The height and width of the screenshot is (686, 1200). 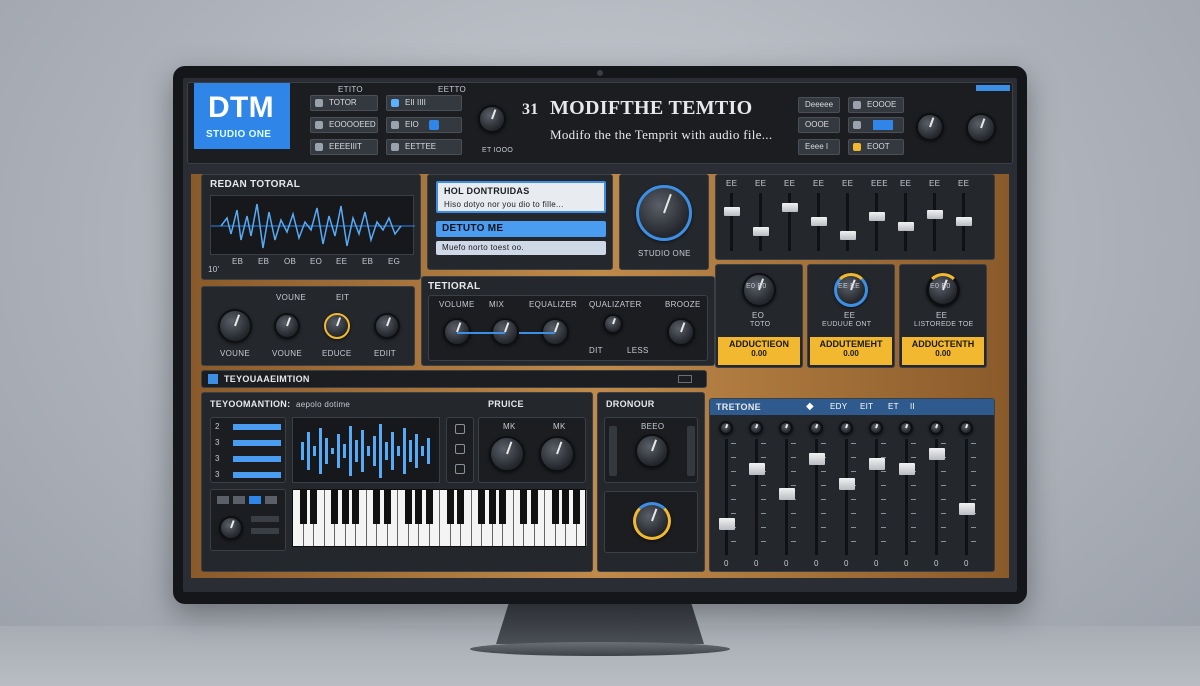 I want to click on tetoral-broze-knob, so click(x=681, y=332).